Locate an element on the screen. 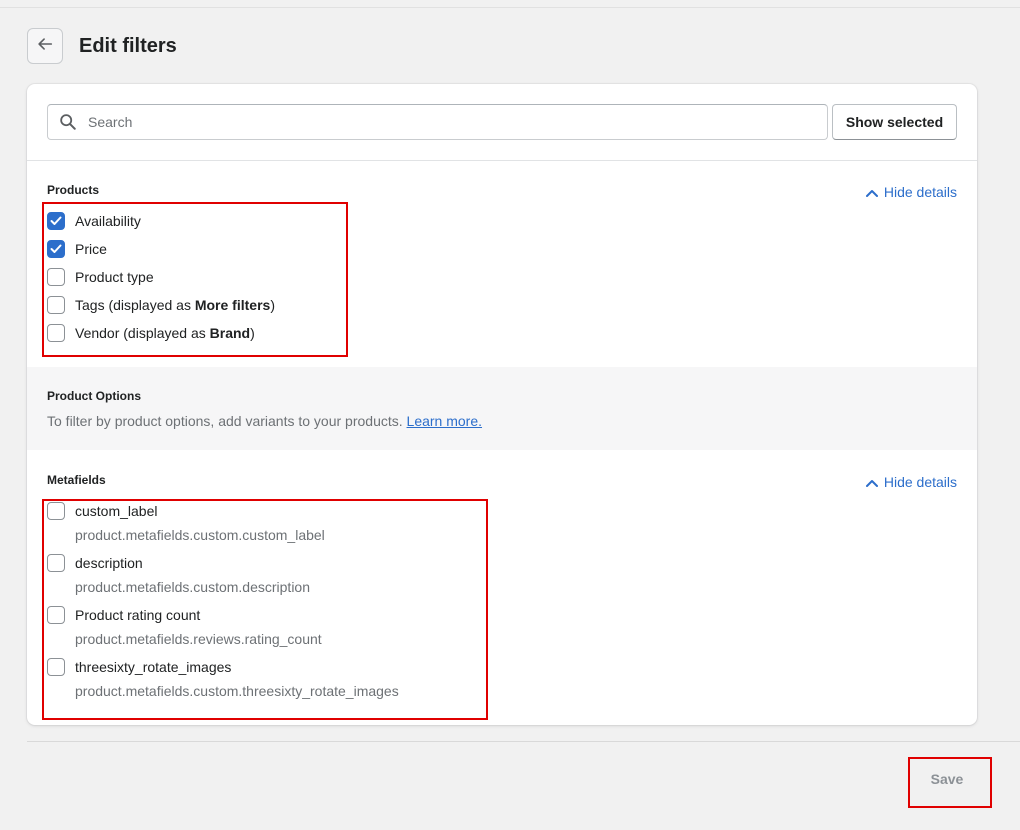 Image resolution: width=1020 pixels, height=830 pixels. product-options-title: Product Options is located at coordinates (94, 396).